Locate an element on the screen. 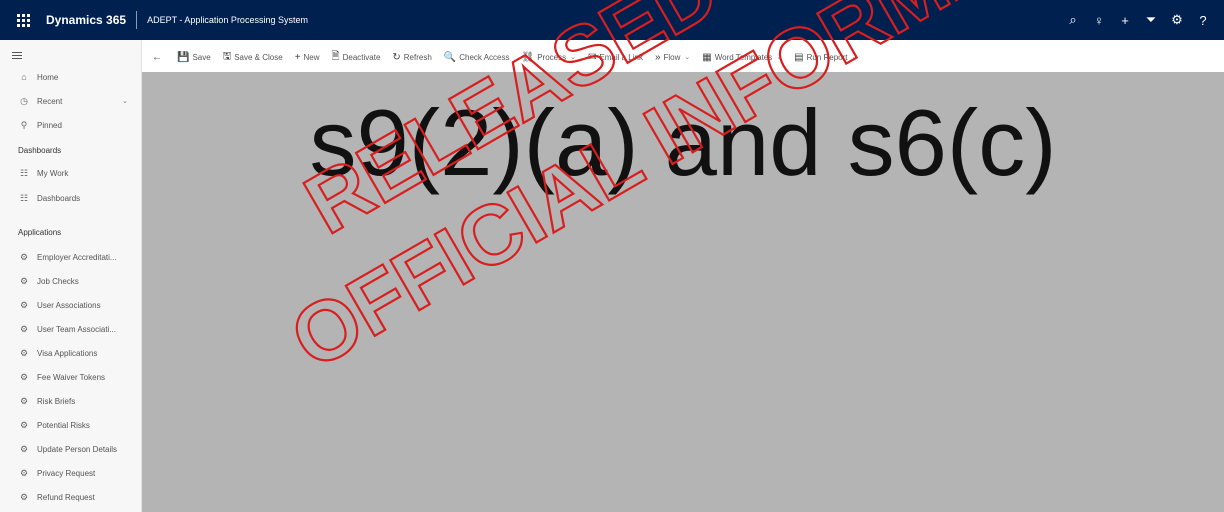  process-icon: ⛓ is located at coordinates (528, 57).